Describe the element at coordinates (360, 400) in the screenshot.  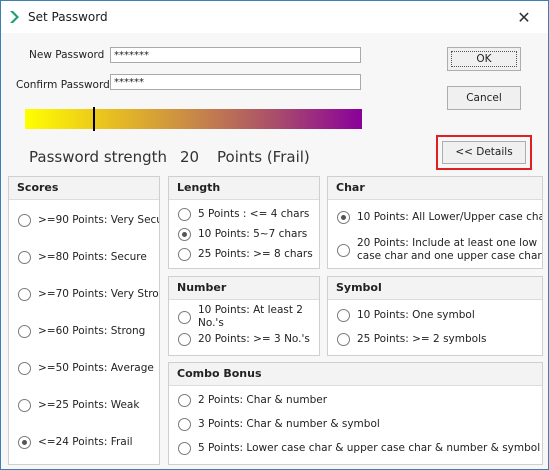
I see `combo-option: 2 Points: Char & number` at that location.